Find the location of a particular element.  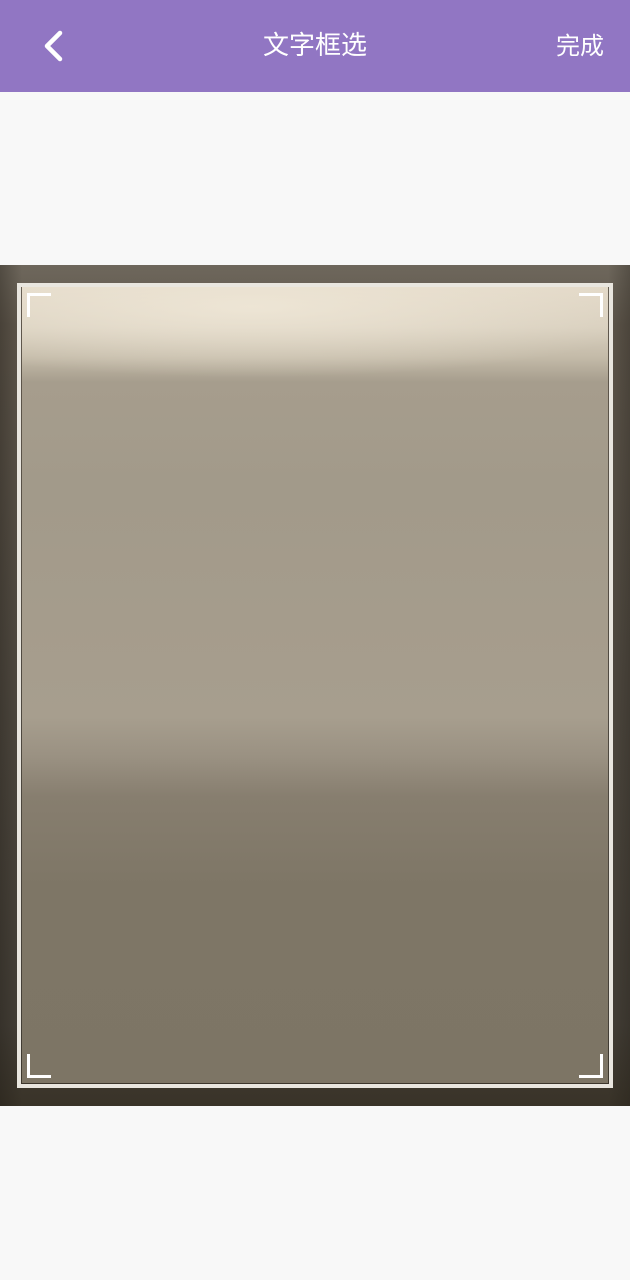

page-title: 文字框选 is located at coordinates (314, 46).